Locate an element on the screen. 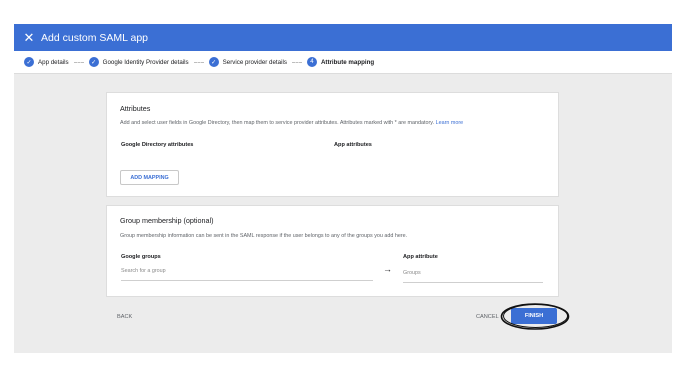 The image size is (688, 374). dialog-title: Add custom SAML app is located at coordinates (94, 37).